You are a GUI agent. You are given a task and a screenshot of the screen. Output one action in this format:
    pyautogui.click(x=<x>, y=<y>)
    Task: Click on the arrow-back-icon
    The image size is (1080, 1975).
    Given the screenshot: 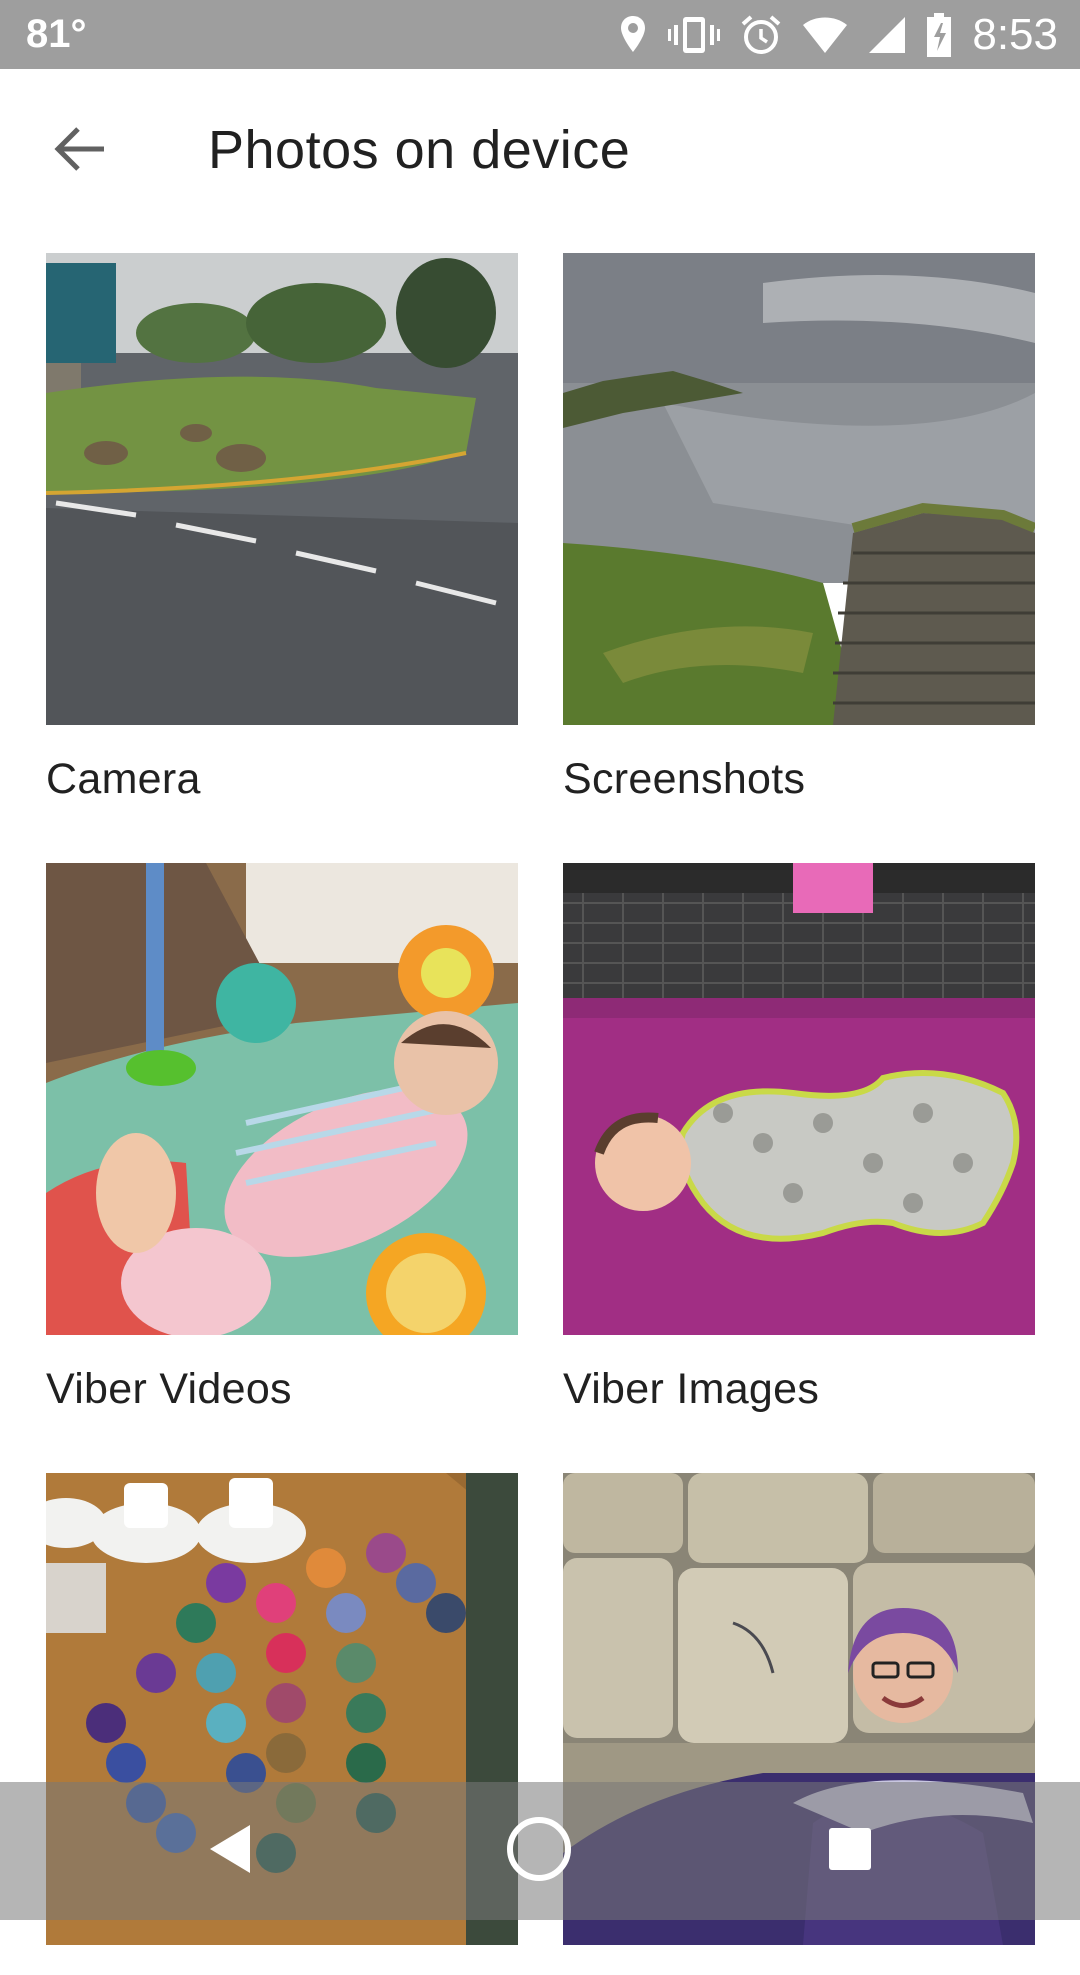 What is the action you would take?
    pyautogui.click(x=80, y=151)
    